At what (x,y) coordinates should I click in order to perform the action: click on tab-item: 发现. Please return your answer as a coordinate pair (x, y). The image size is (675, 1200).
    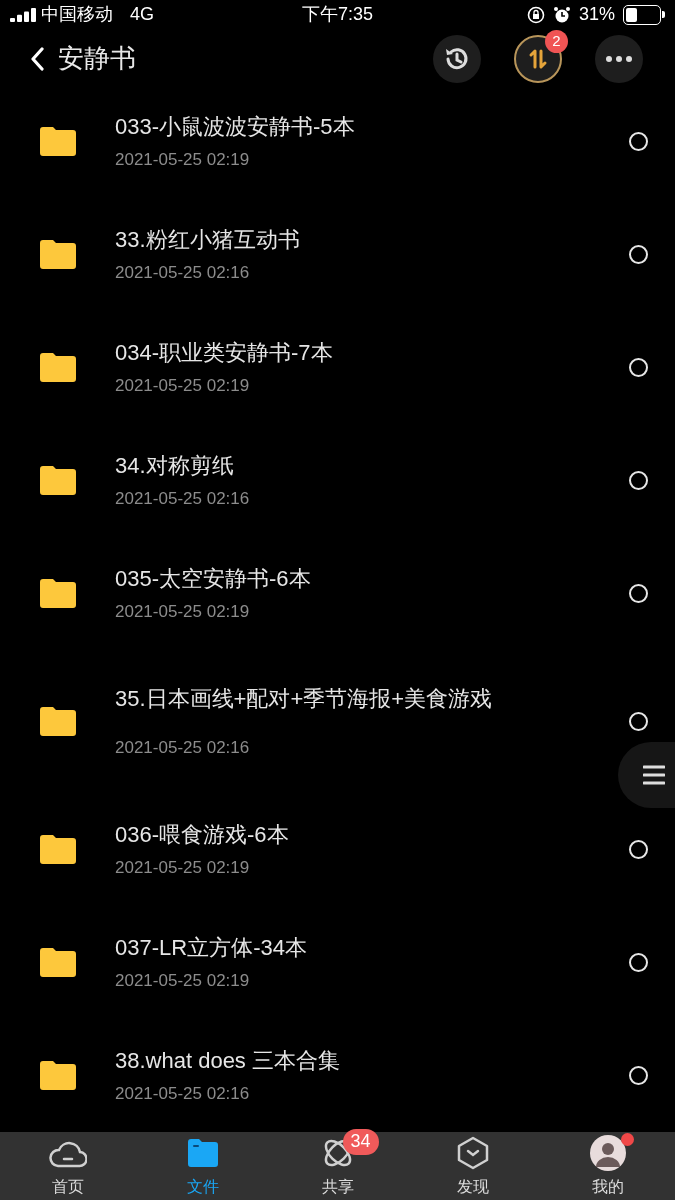
    Looking at the image, I should click on (472, 1165).